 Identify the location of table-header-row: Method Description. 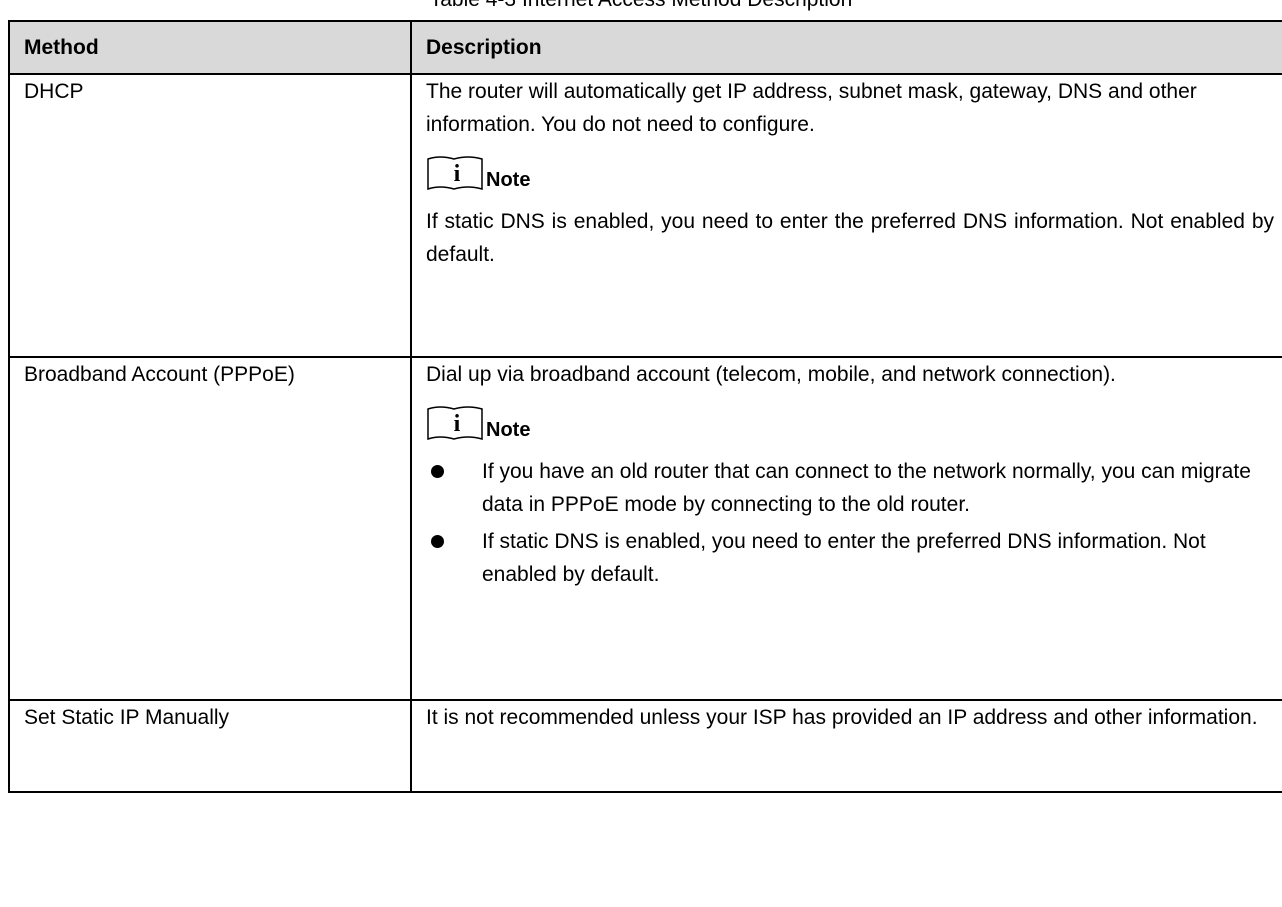
(645, 47).